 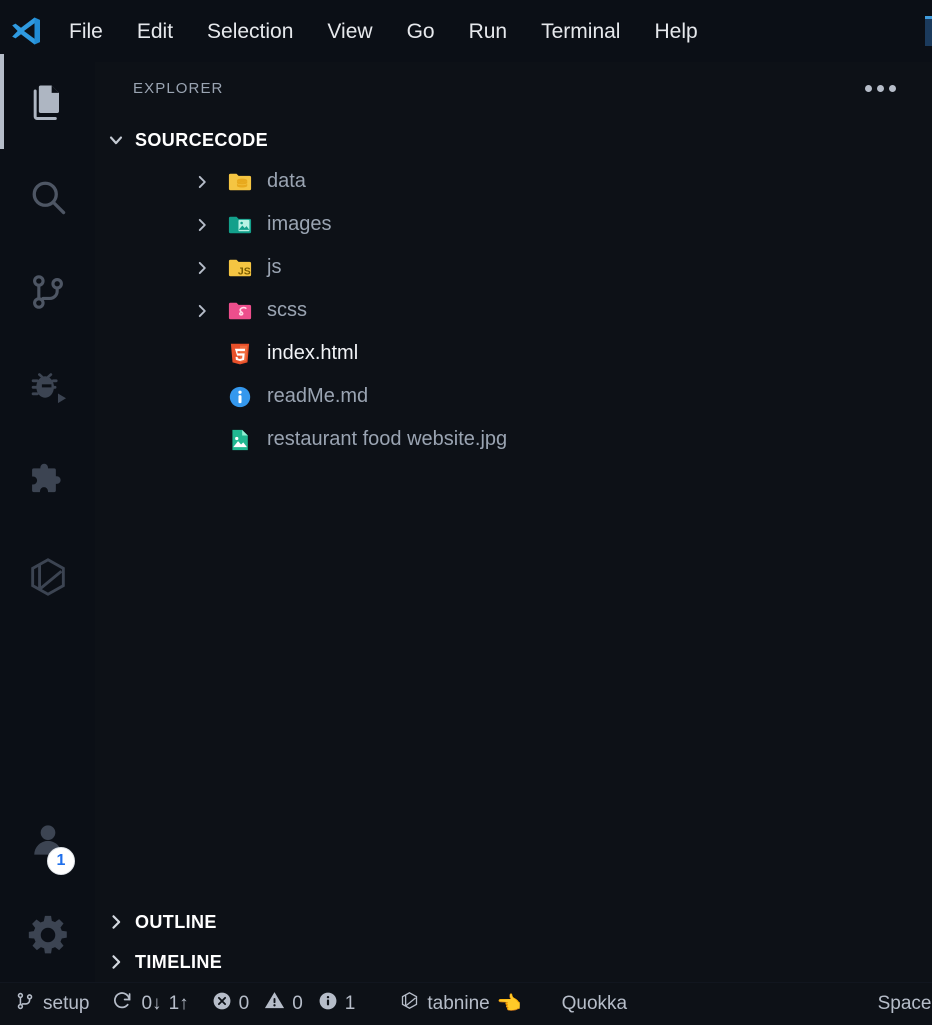 I want to click on explorer-bottom-sections: OUTLINE TIMELINE, so click(x=513, y=942).